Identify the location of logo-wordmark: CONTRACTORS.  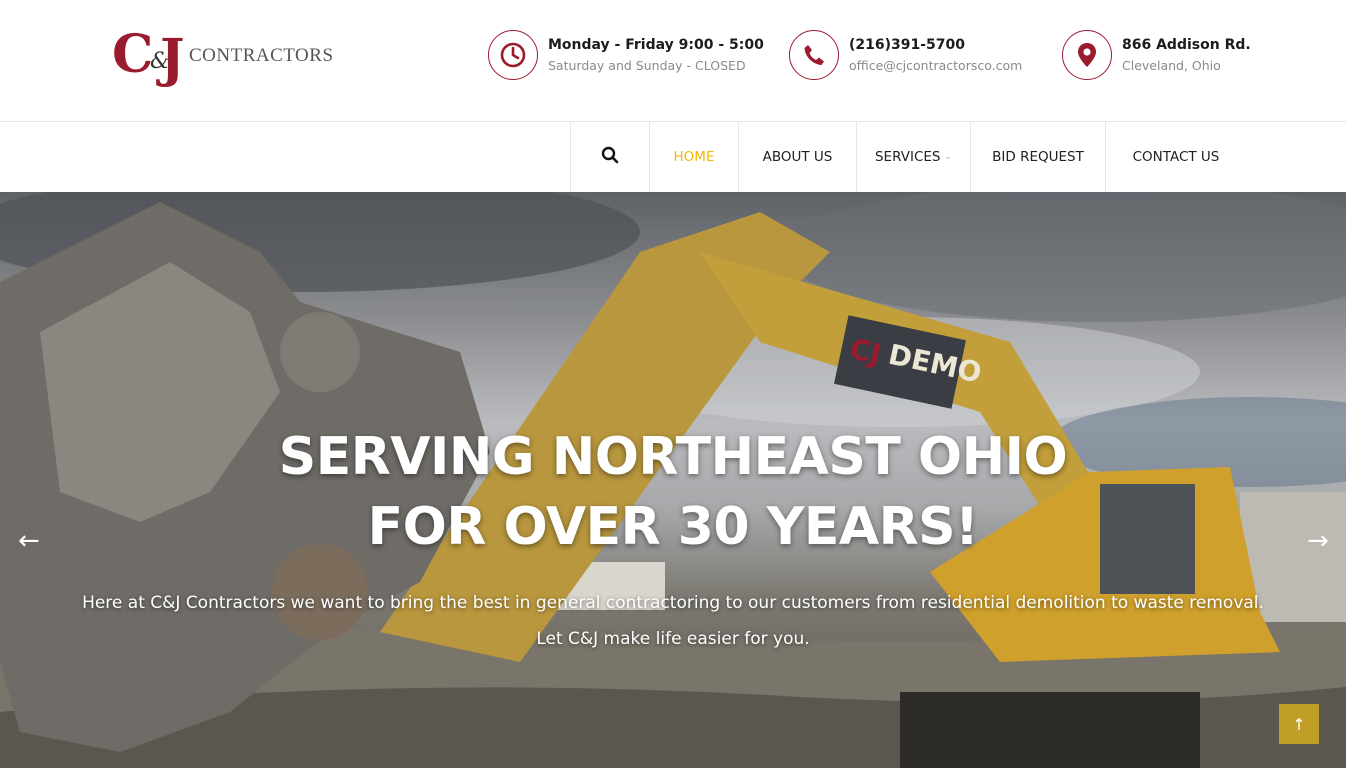
(261, 55).